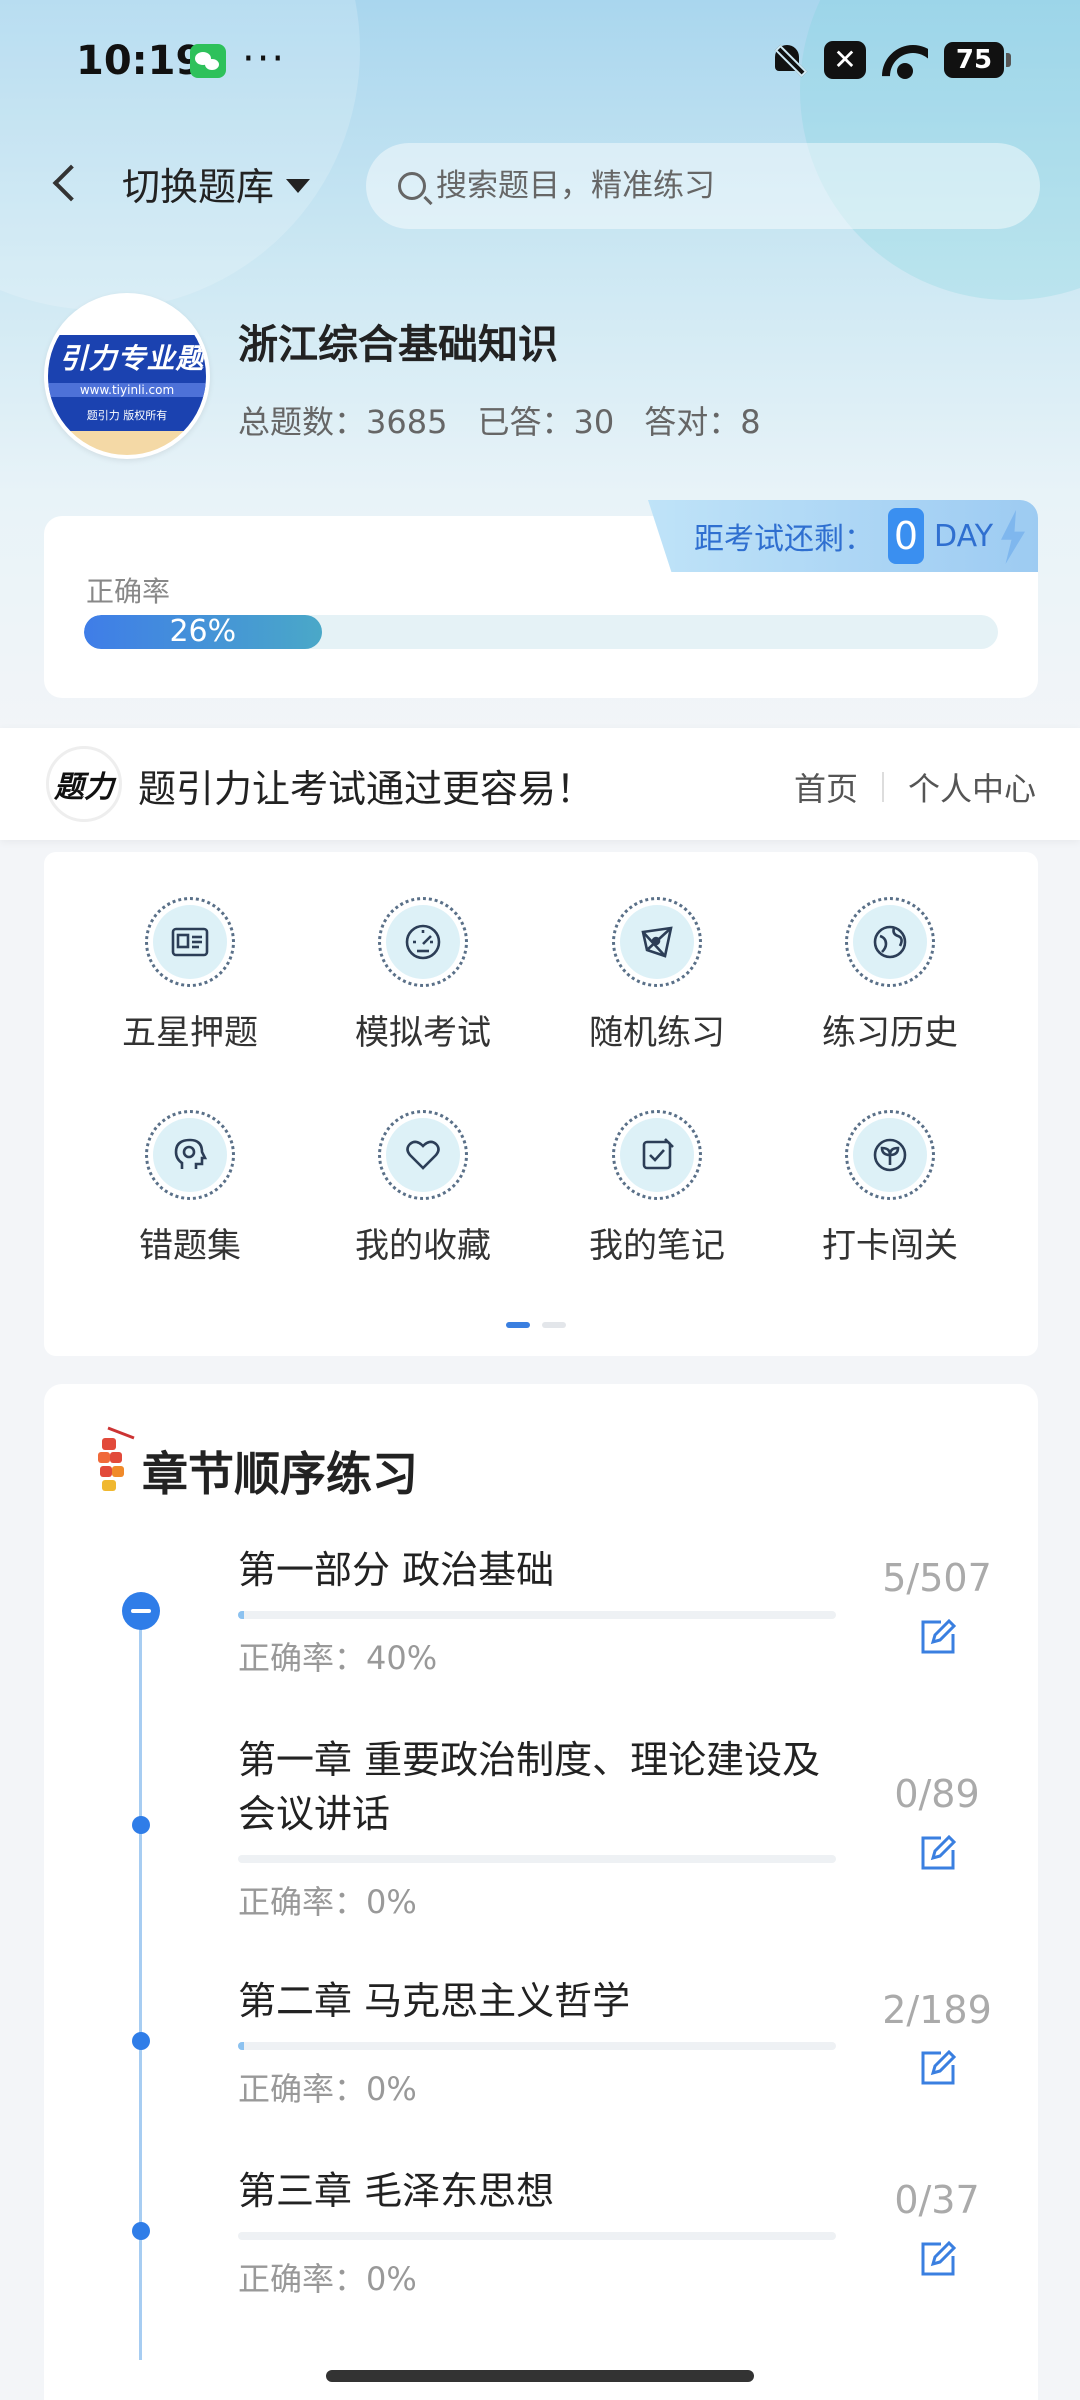 This screenshot has height=2400, width=1080. Describe the element at coordinates (140, 1980) in the screenshot. I see `timeline-line` at that location.